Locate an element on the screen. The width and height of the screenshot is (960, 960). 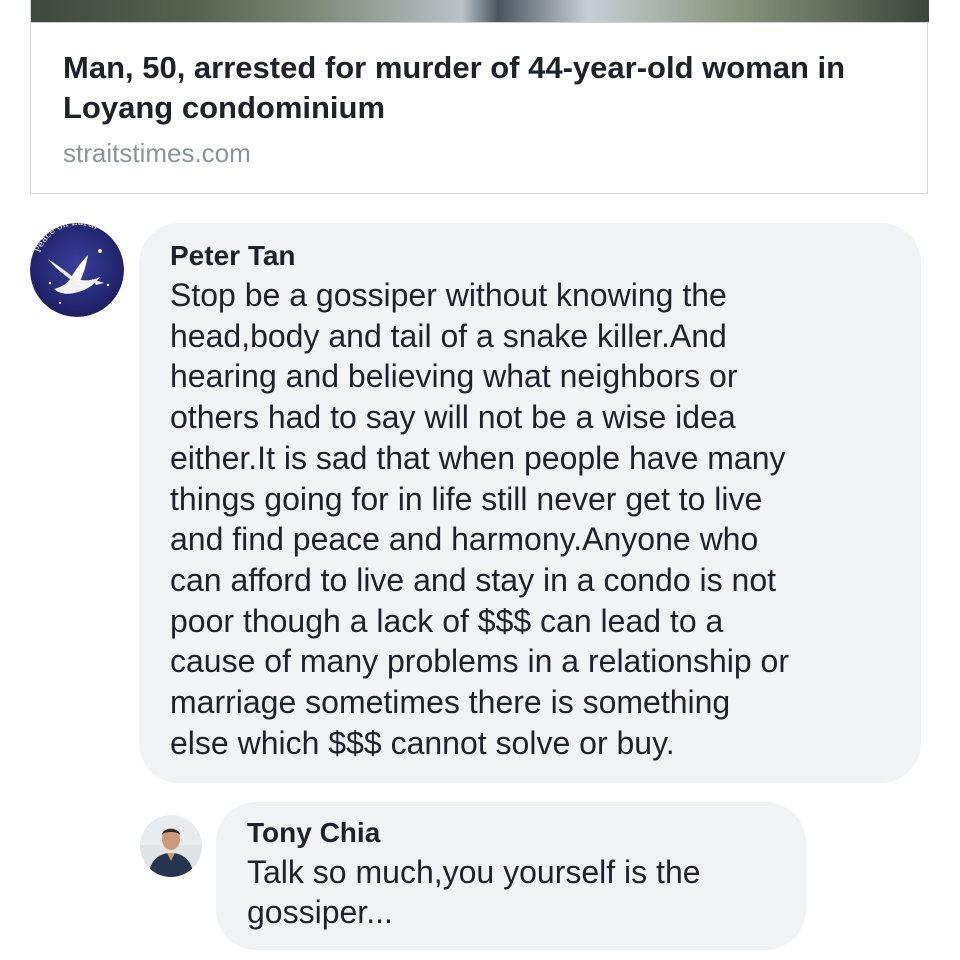
comment-author-name: Tony Chia is located at coordinates (516, 833).